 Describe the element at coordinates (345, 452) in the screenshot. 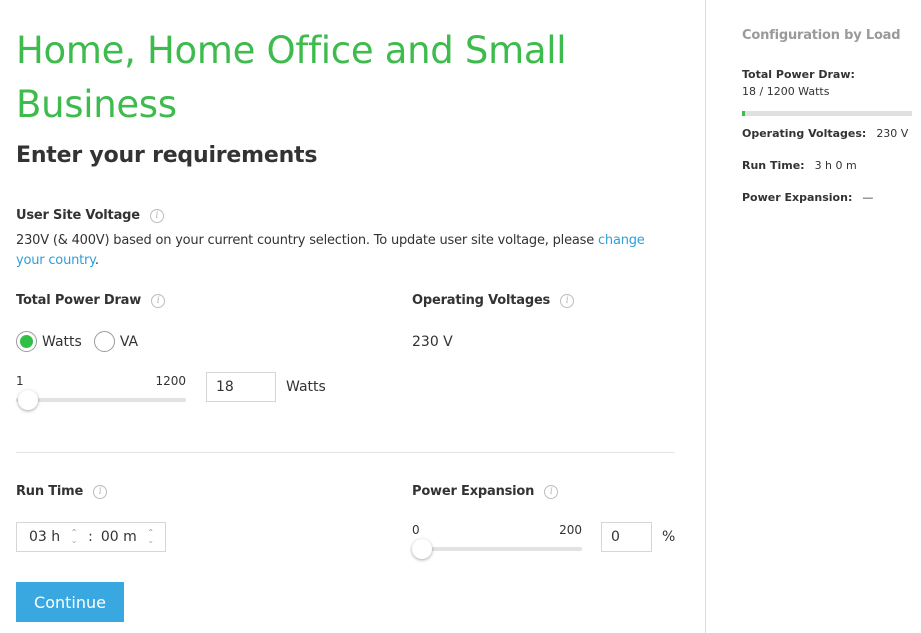

I see `section-divider` at that location.